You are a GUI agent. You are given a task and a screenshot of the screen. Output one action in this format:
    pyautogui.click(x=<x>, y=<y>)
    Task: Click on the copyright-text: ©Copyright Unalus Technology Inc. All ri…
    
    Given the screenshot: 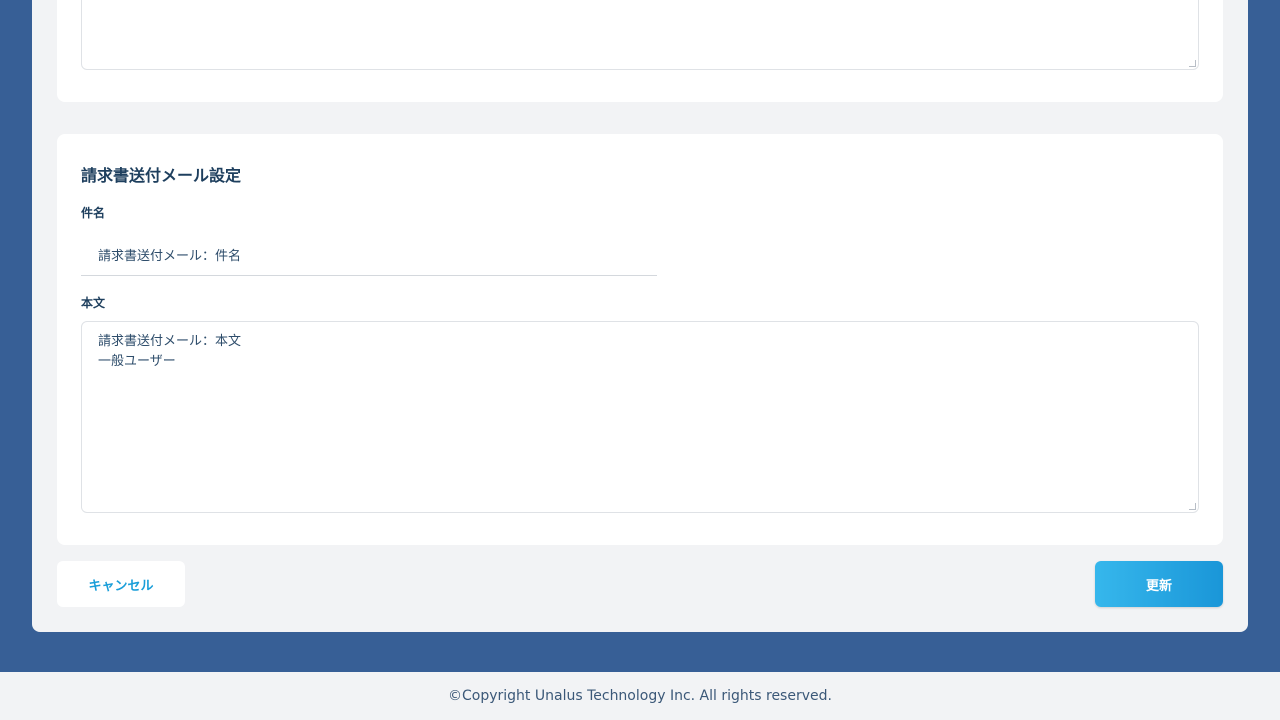 What is the action you would take?
    pyautogui.click(x=640, y=696)
    